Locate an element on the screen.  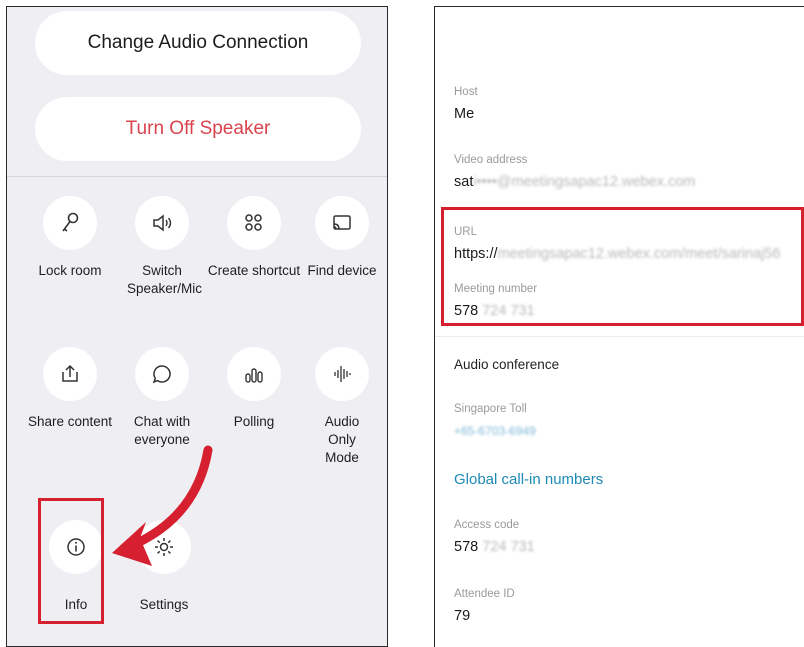
field-value: Me is located at coordinates (464, 114).